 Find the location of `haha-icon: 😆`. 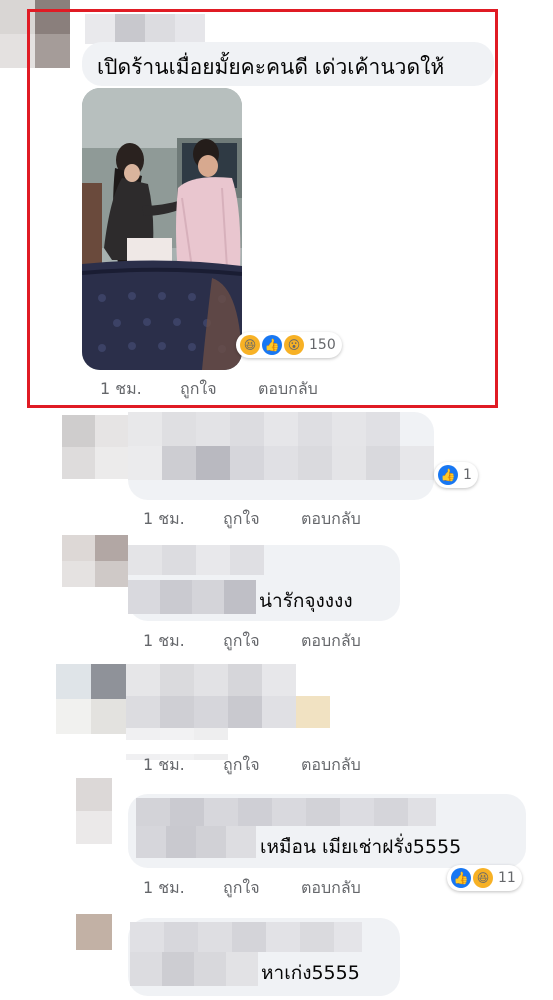

haha-icon: 😆 is located at coordinates (483, 878).